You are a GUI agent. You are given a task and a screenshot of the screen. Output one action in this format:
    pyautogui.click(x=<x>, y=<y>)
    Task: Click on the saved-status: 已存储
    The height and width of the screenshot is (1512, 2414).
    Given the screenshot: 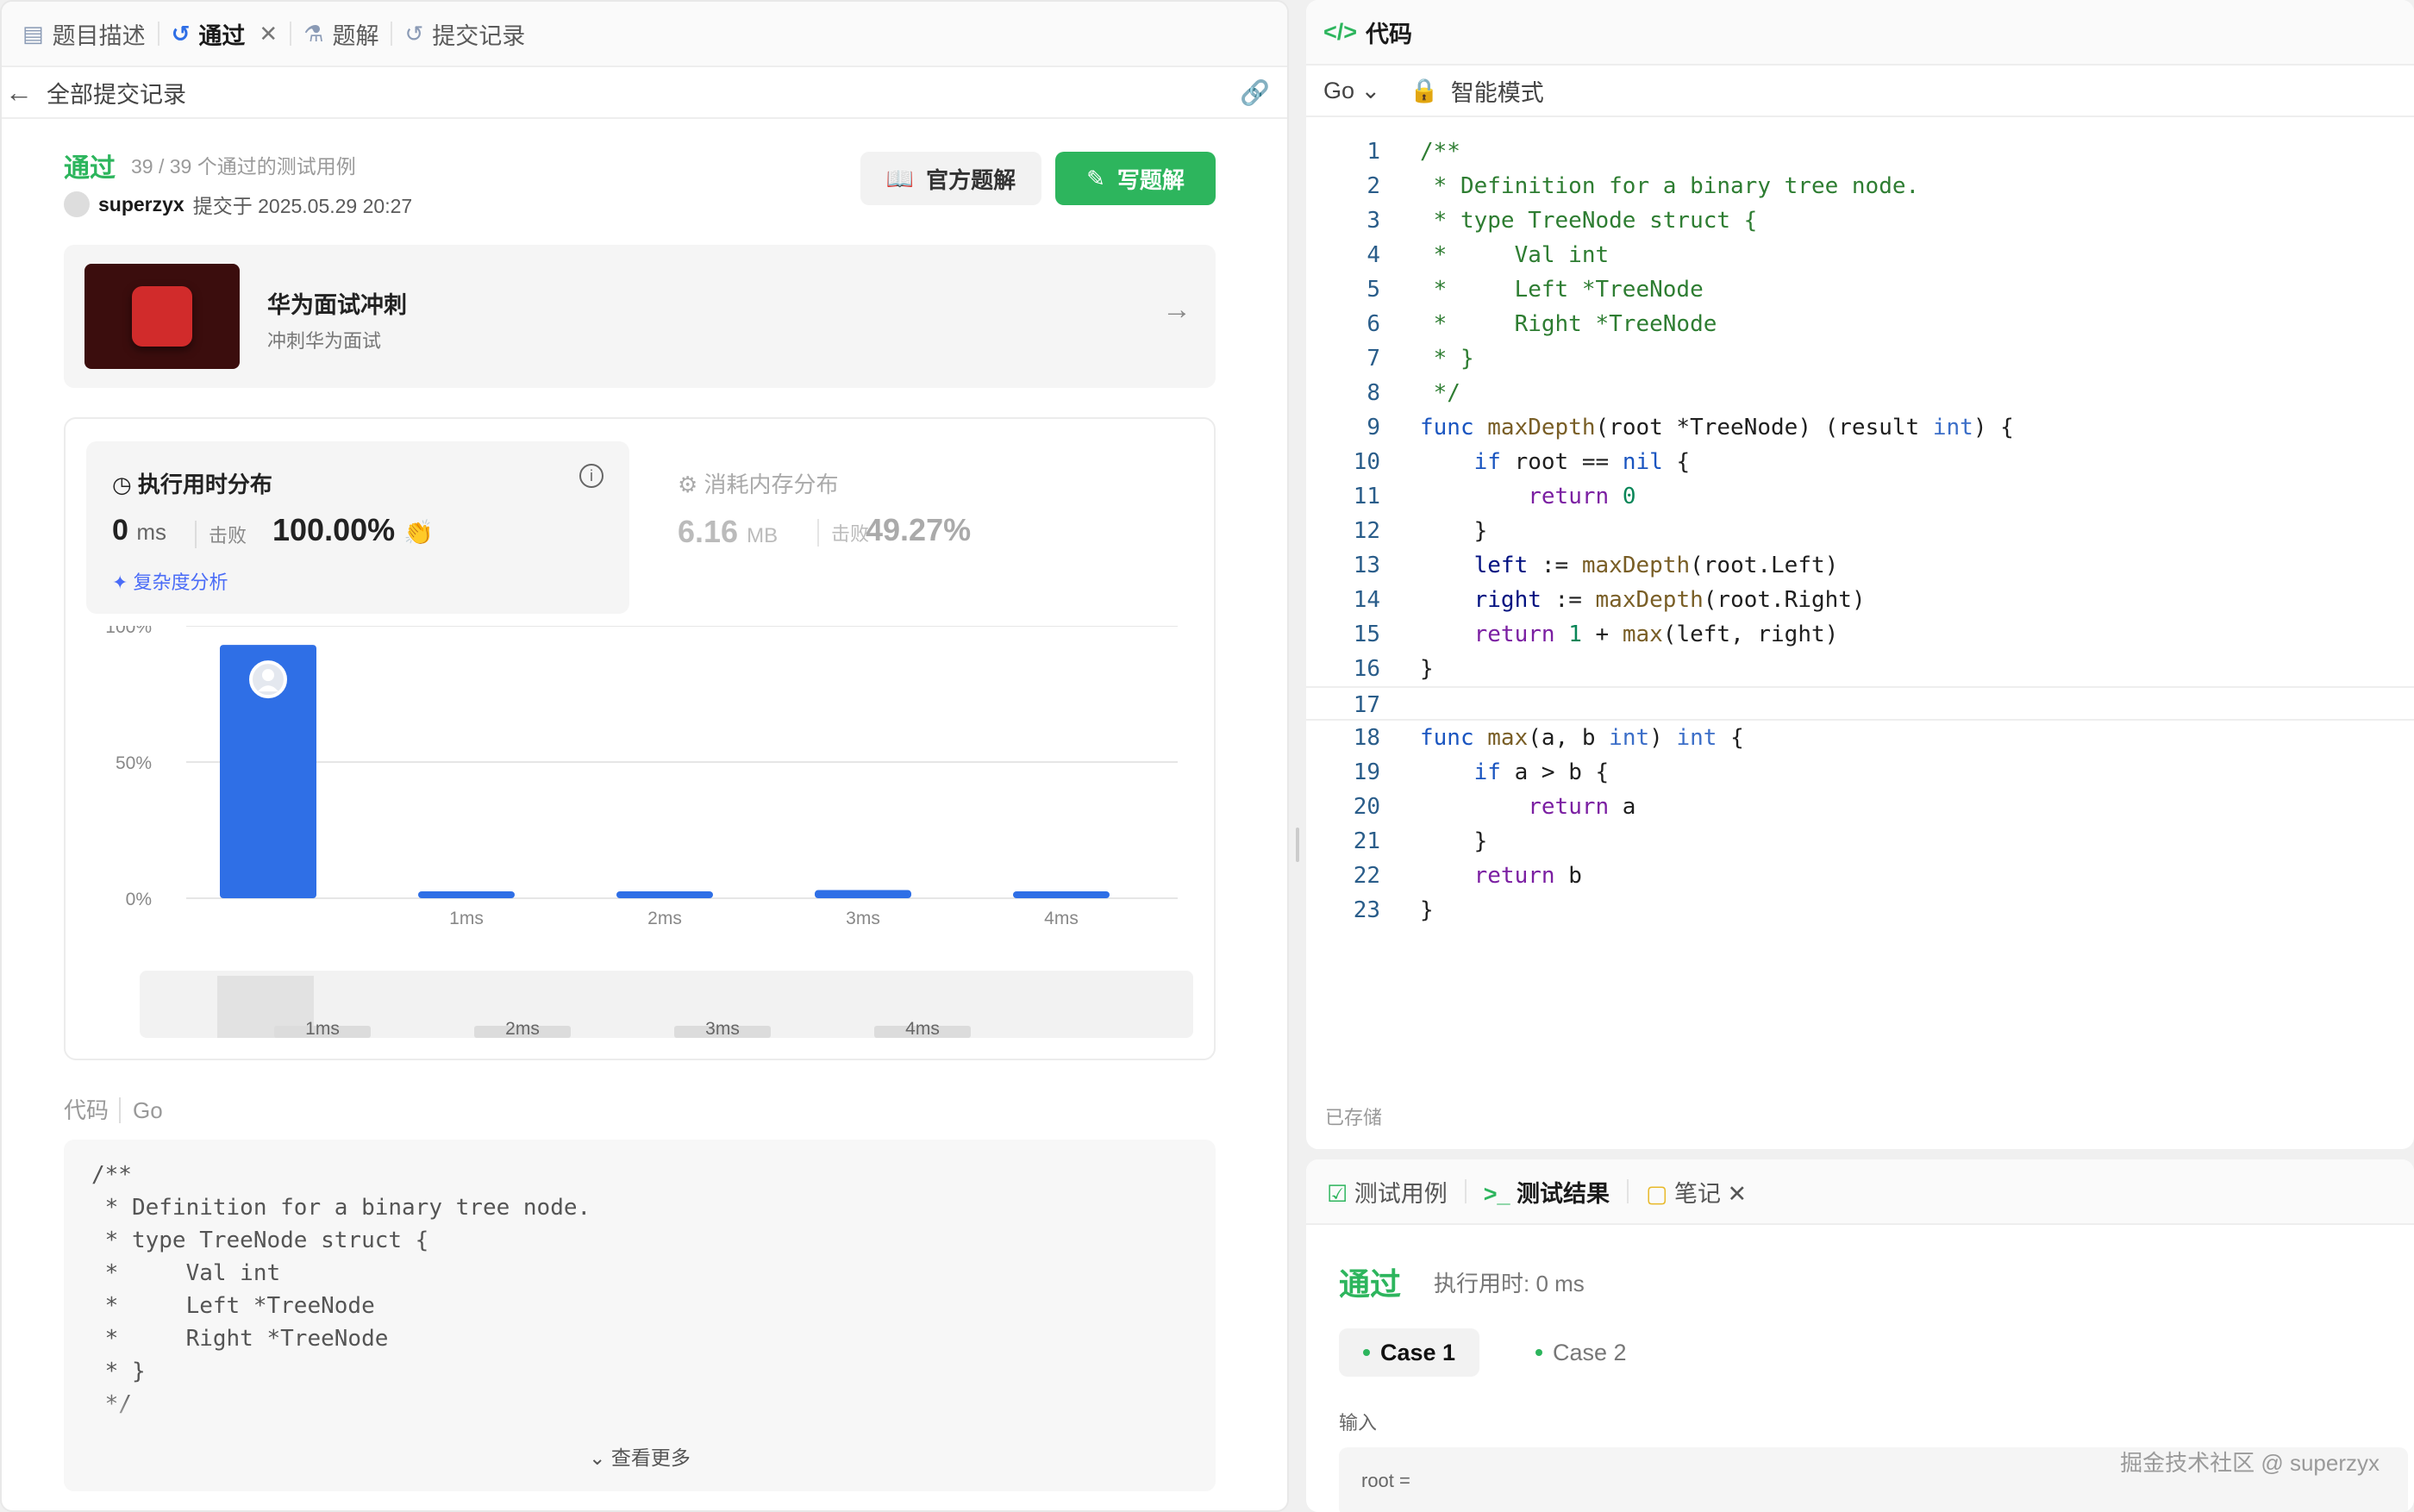 What is the action you would take?
    pyautogui.click(x=1354, y=1117)
    